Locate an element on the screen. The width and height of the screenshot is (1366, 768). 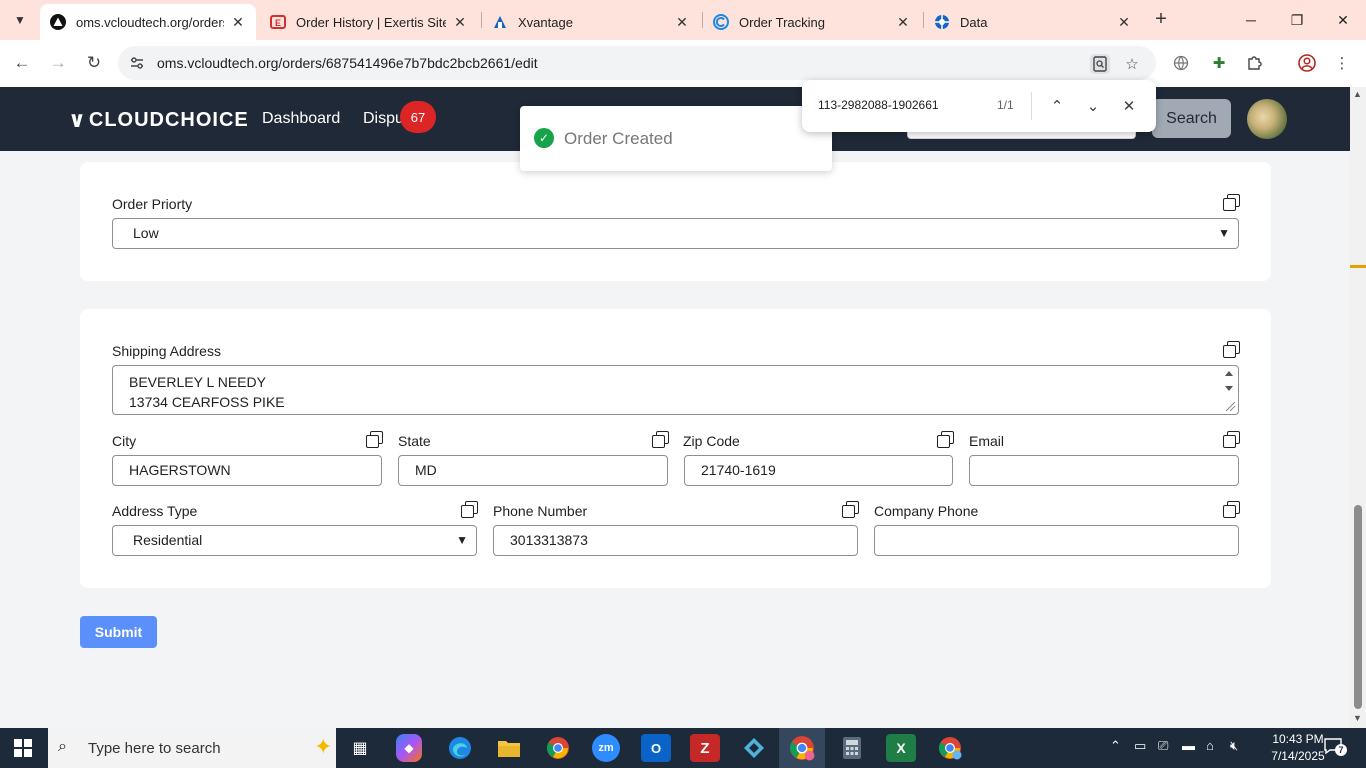
tab-title: Order History | Exertis Site is located at coordinates (371, 22).